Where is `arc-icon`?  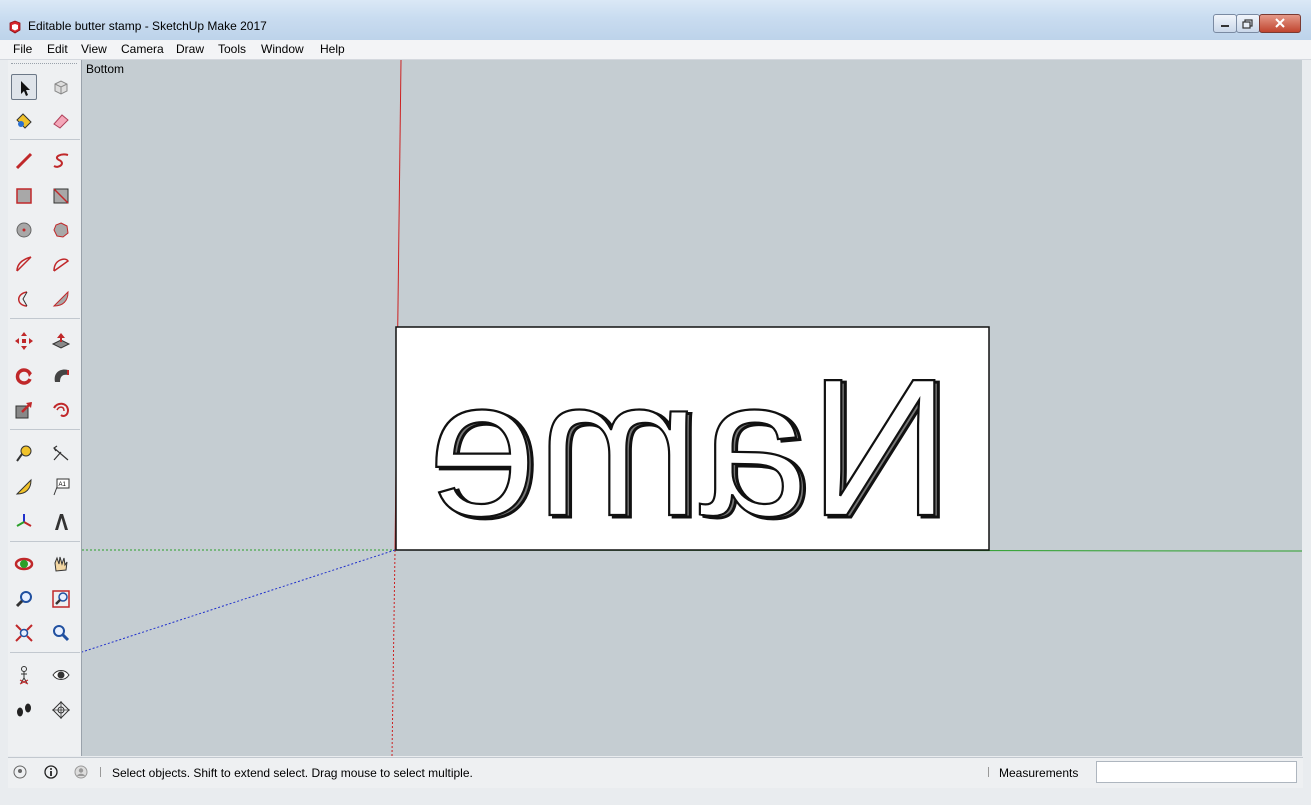 arc-icon is located at coordinates (24, 264).